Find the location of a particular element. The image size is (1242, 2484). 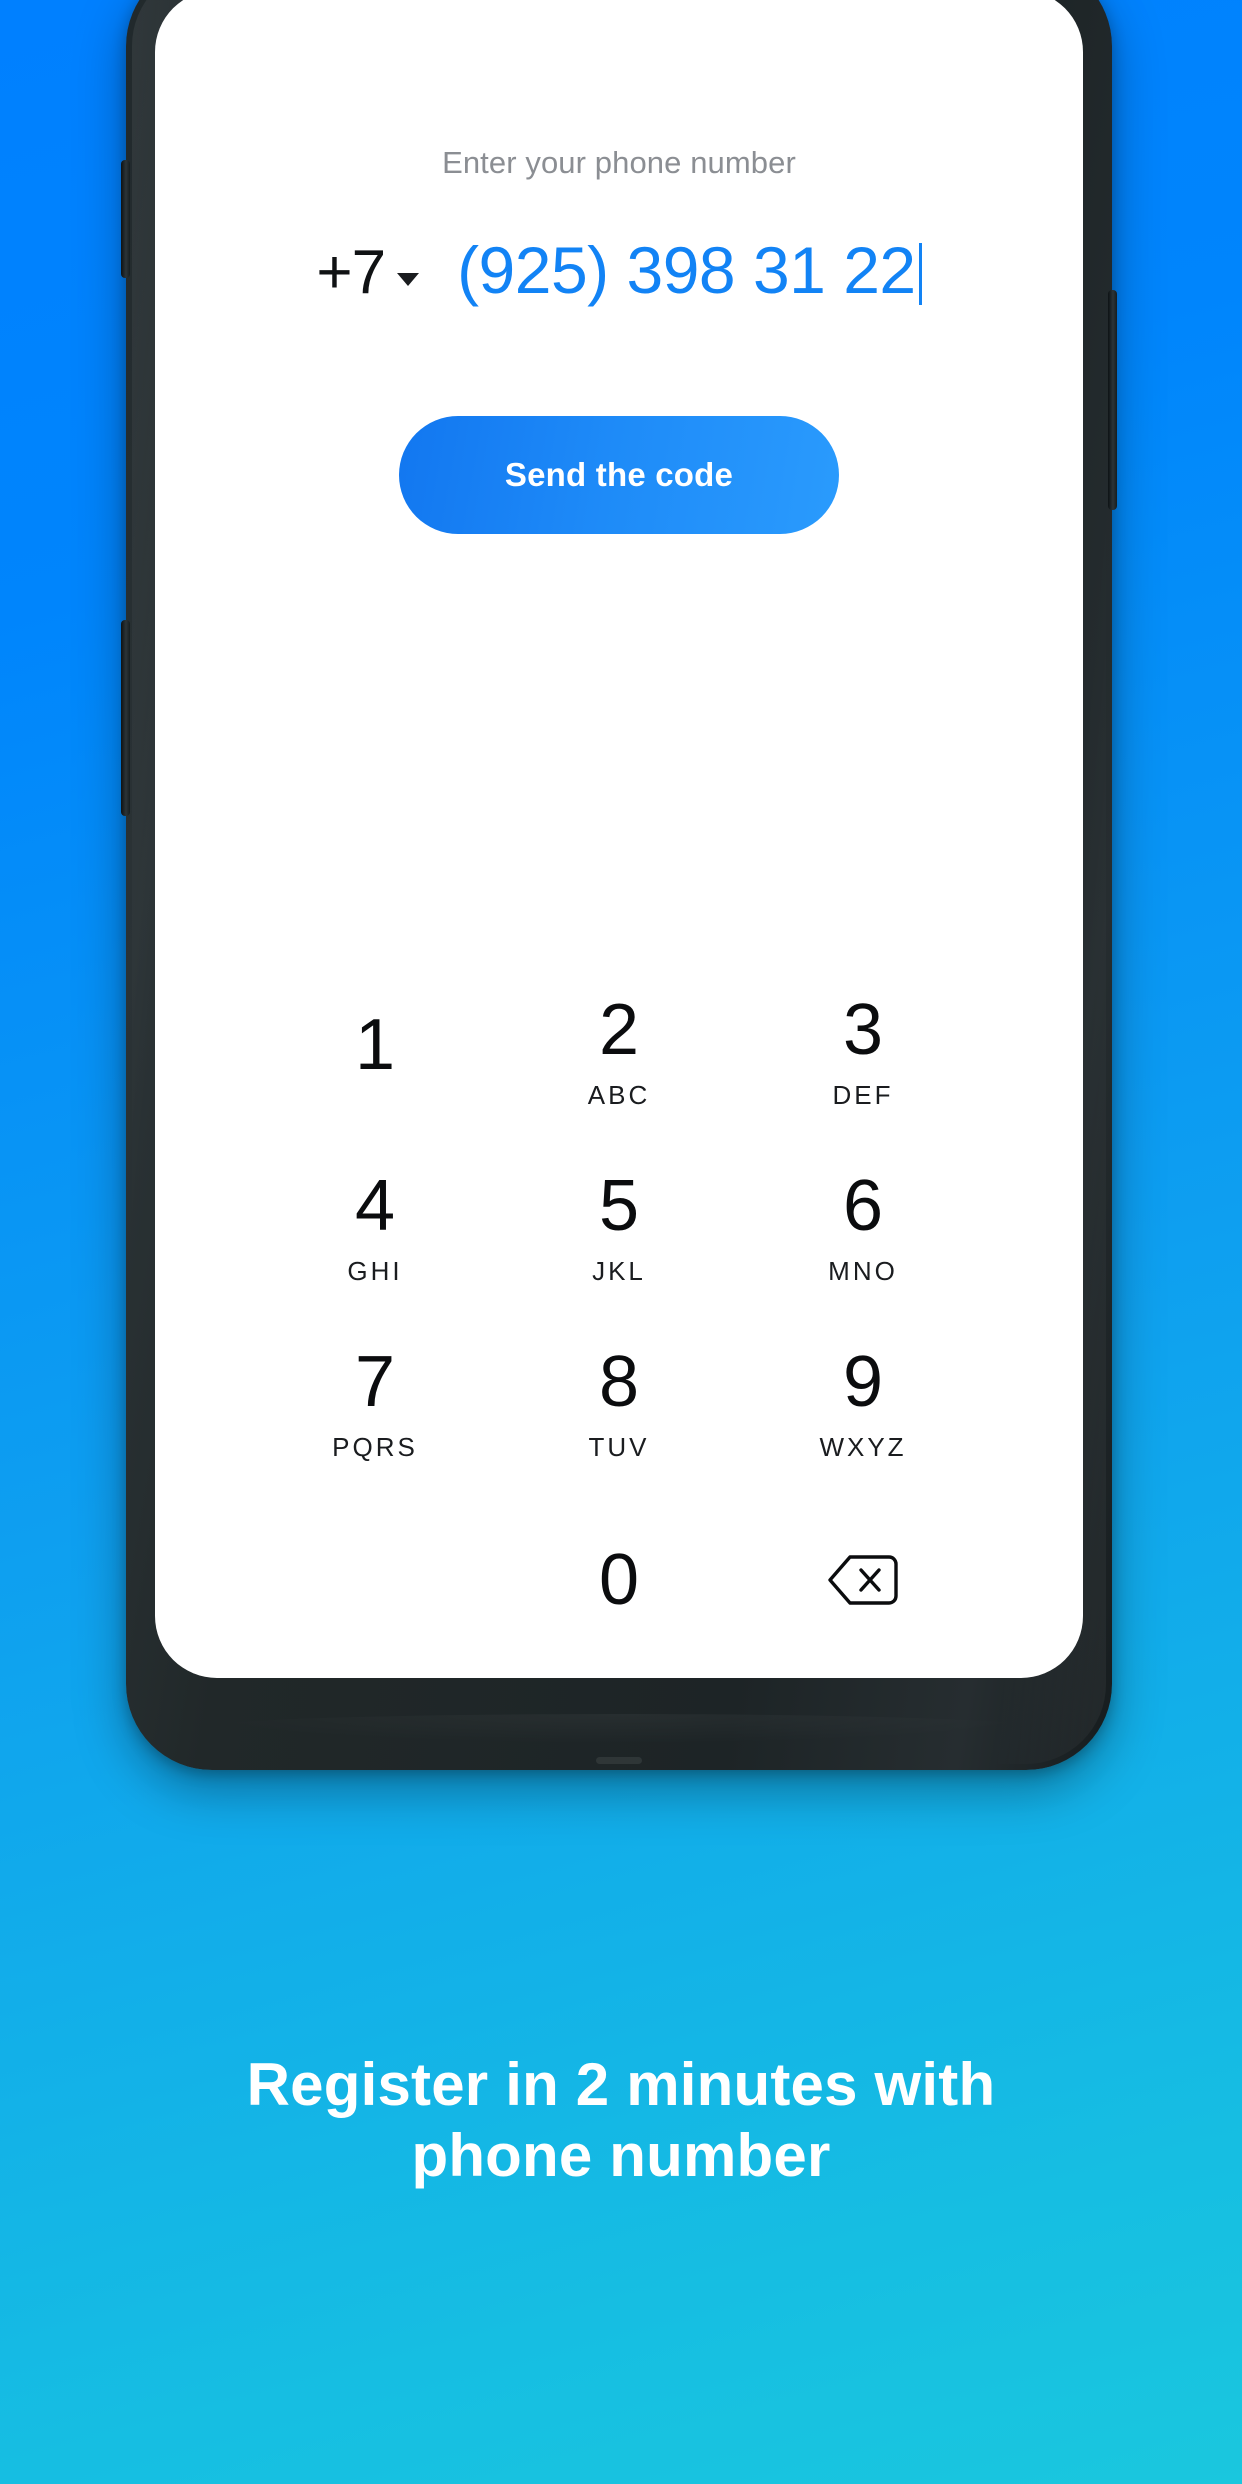

keypad-digit: 4 is located at coordinates (375, 1205).